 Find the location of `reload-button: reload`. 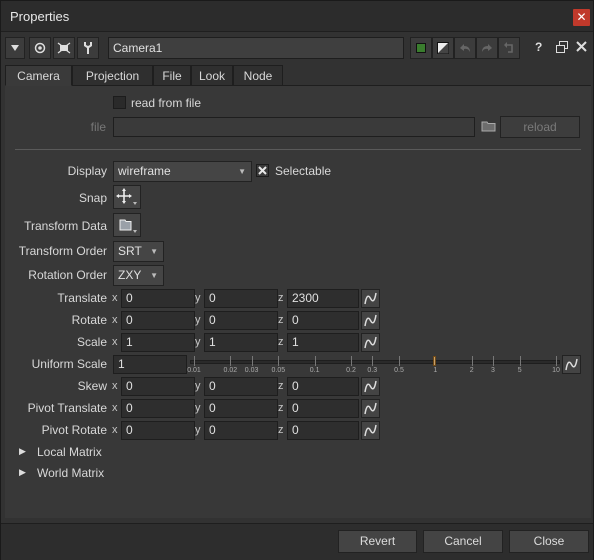

reload-button: reload is located at coordinates (540, 127).